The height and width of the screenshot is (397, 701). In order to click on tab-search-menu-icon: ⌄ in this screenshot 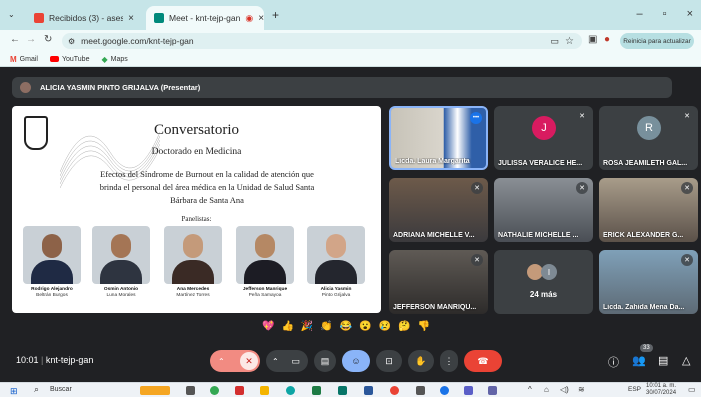, I will do `click(11, 14)`.